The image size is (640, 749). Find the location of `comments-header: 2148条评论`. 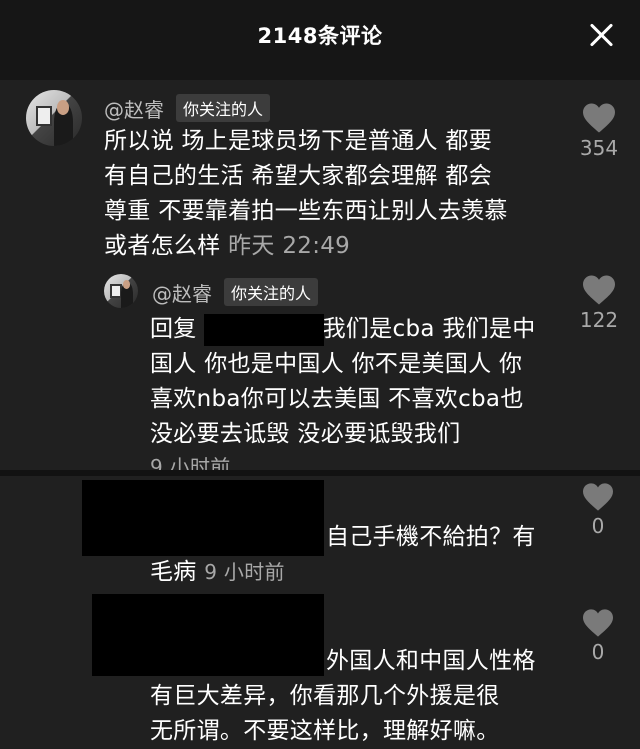

comments-header: 2148条评论 is located at coordinates (320, 40).